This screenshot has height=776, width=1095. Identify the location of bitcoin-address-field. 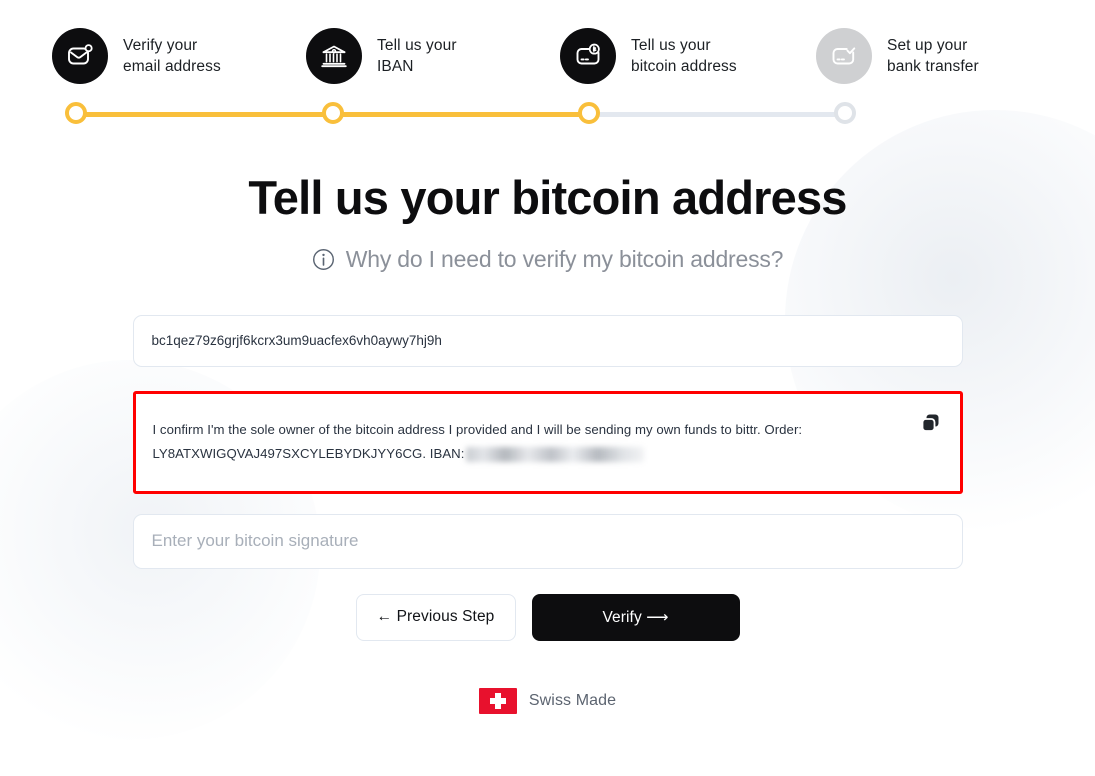
(547, 340).